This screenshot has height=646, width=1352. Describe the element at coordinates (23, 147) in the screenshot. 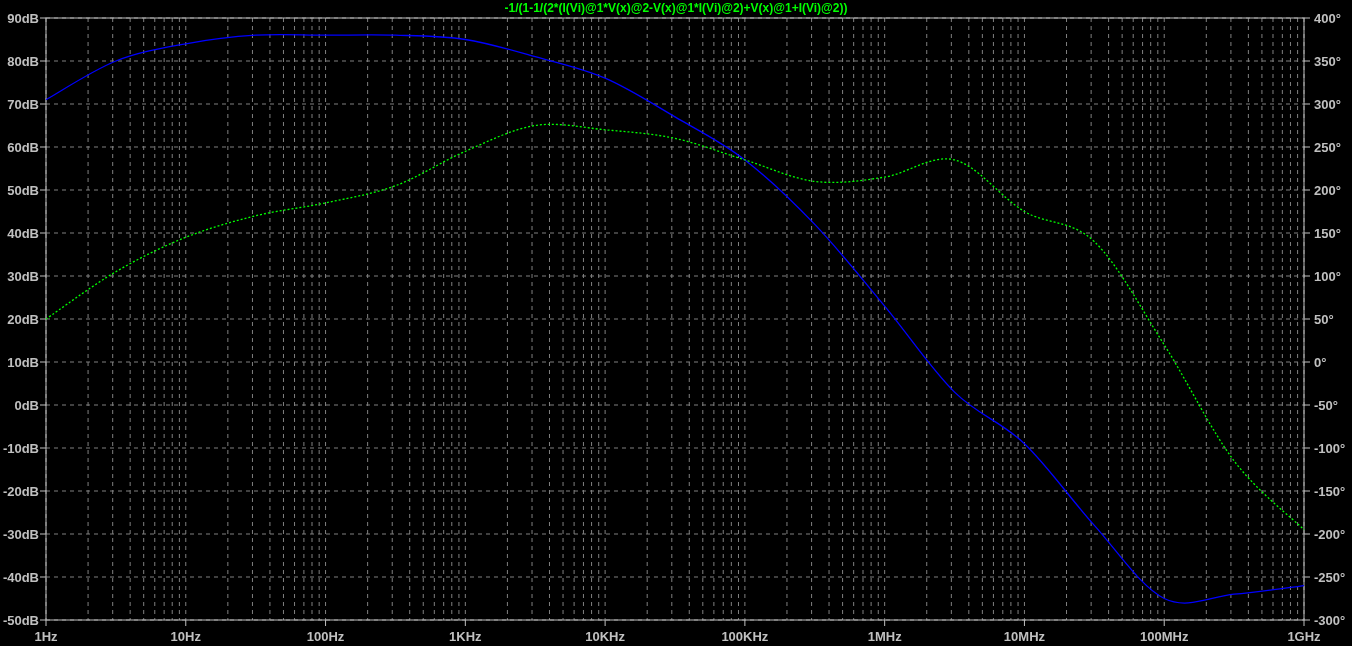

I see `axis-tick-label: 60dB` at that location.